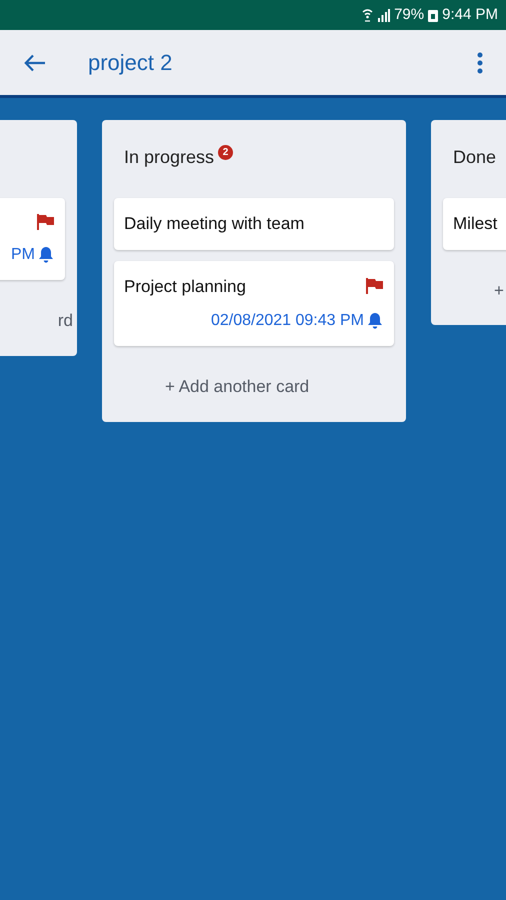 This screenshot has width=506, height=900. What do you see at coordinates (470, 14) in the screenshot?
I see `clock: 9:44 PM` at bounding box center [470, 14].